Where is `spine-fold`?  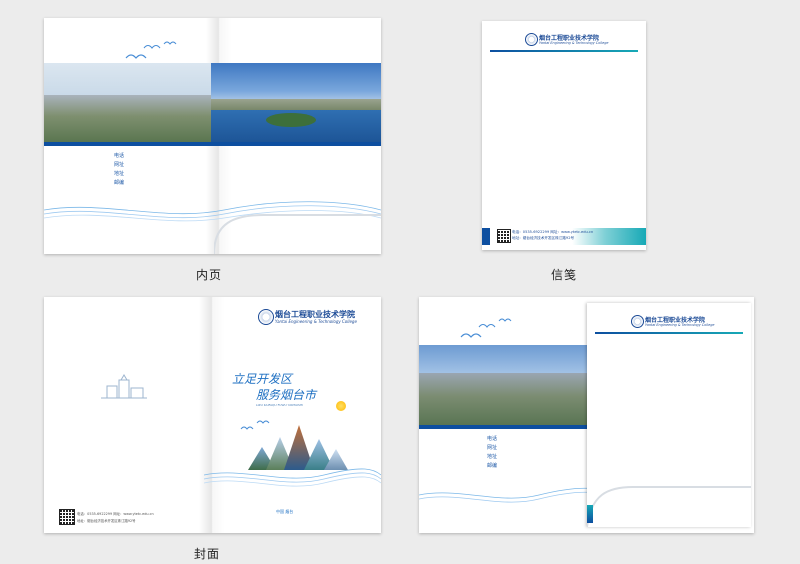 spine-fold is located at coordinates (212, 415).